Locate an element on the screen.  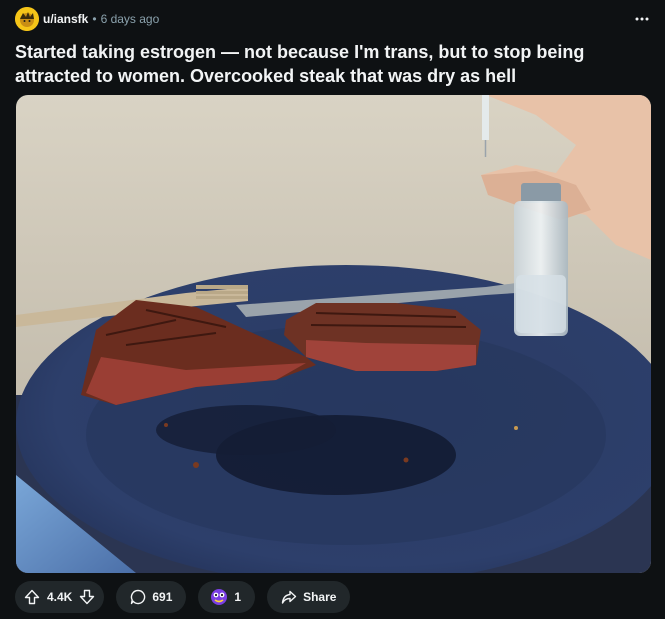
post-timestamp: 6 days ago is located at coordinates (130, 19).